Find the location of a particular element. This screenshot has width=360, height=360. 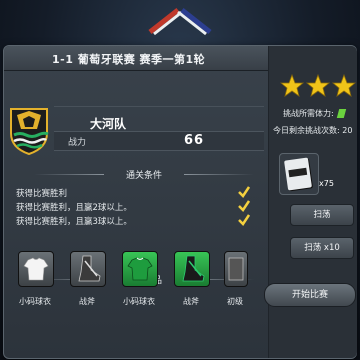

power-row: 战力 66 is located at coordinates (159, 141).